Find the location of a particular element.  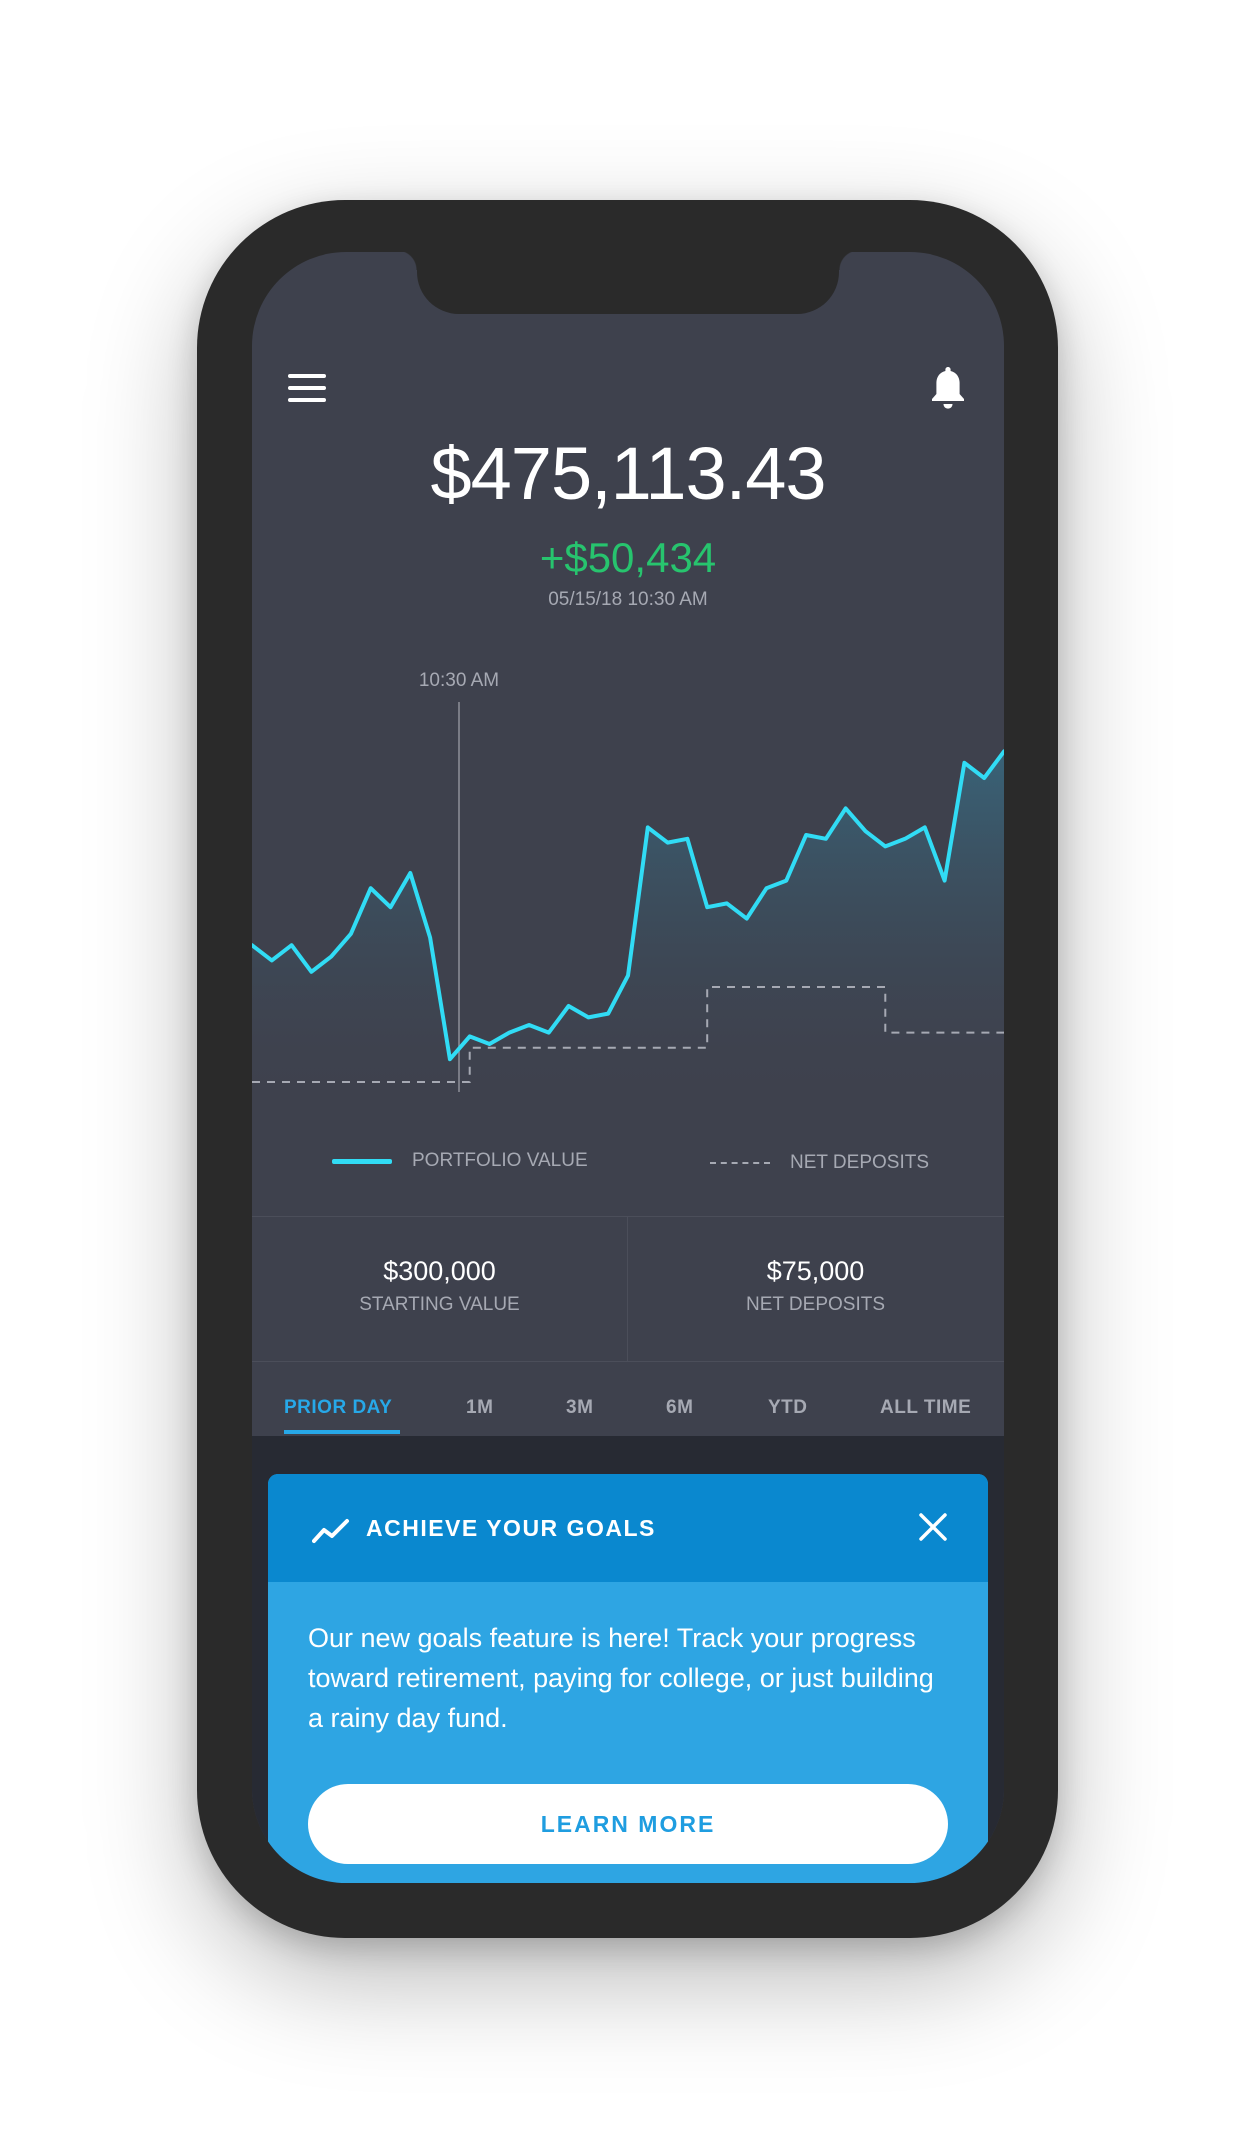

phone-notch is located at coordinates (628, 282).